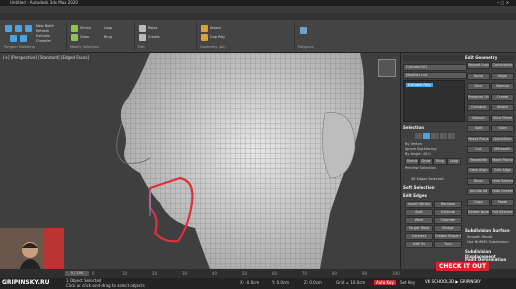 This screenshot has height=289, width=516. Describe the element at coordinates (502, 191) in the screenshot. I see `edit-geometry-button: Hide Unselected` at that location.